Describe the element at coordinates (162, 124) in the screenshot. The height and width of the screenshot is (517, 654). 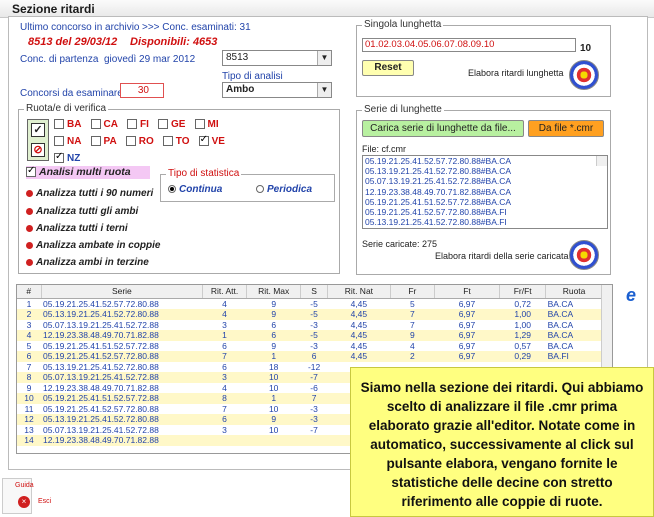
I see `chk-ge` at that location.